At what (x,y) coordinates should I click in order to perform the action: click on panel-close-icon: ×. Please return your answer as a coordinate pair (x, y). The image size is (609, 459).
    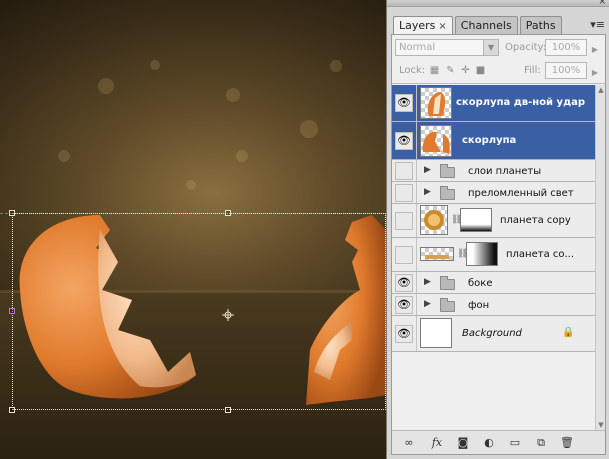
    Looking at the image, I should click on (602, 3).